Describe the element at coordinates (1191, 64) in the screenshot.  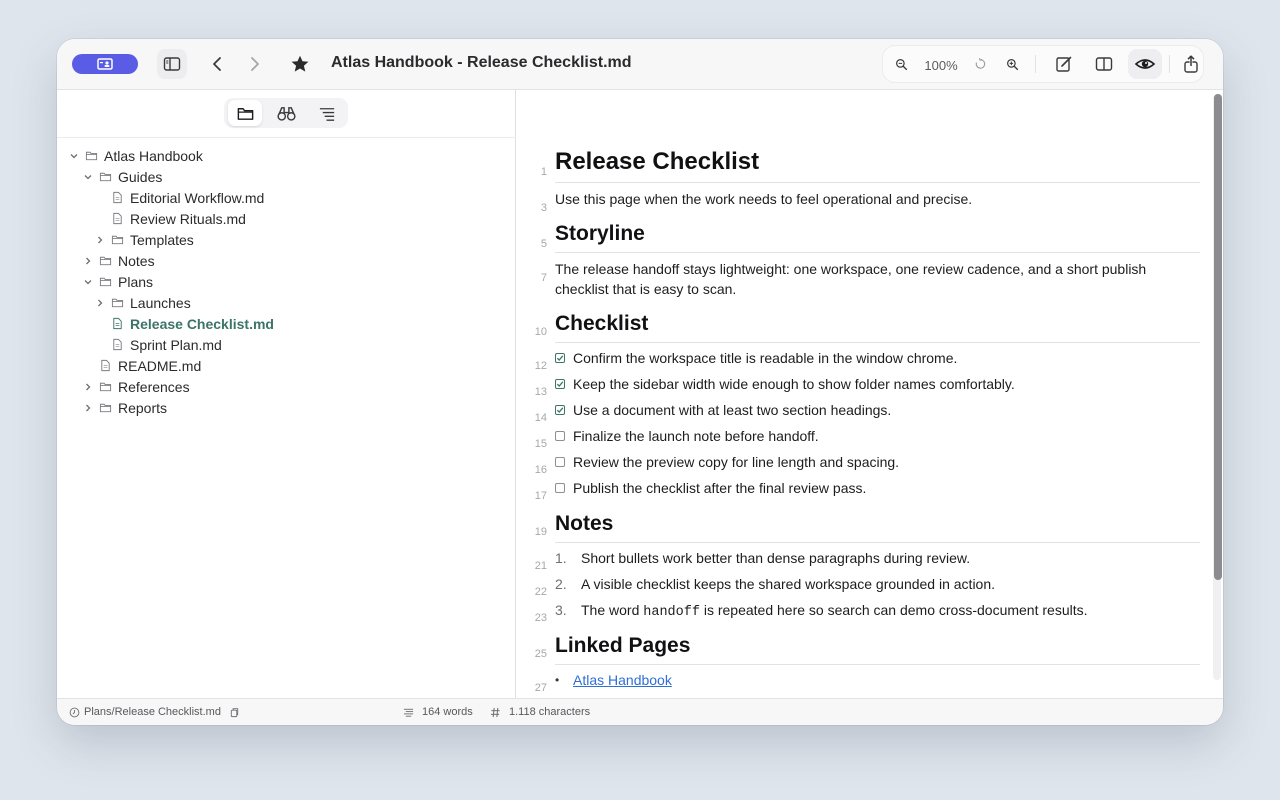
I see `share-button` at that location.